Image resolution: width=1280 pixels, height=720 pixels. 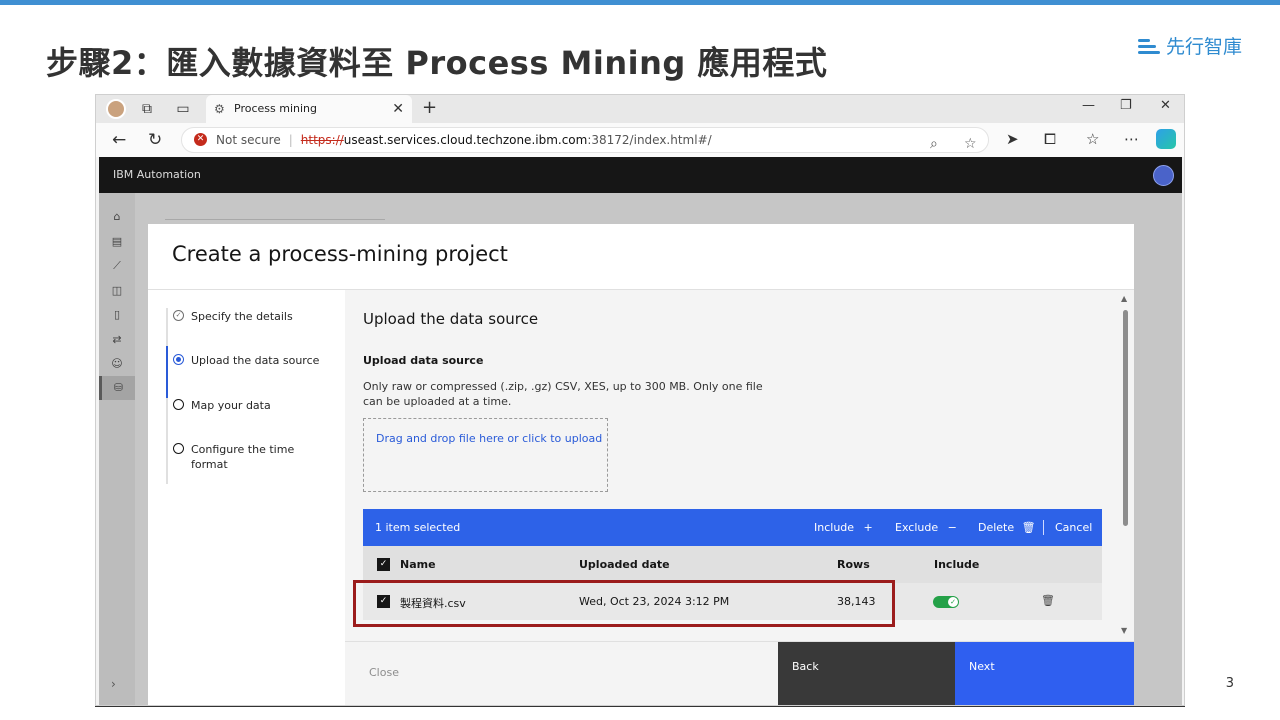 What do you see at coordinates (384, 672) in the screenshot?
I see `close-button: Close` at bounding box center [384, 672].